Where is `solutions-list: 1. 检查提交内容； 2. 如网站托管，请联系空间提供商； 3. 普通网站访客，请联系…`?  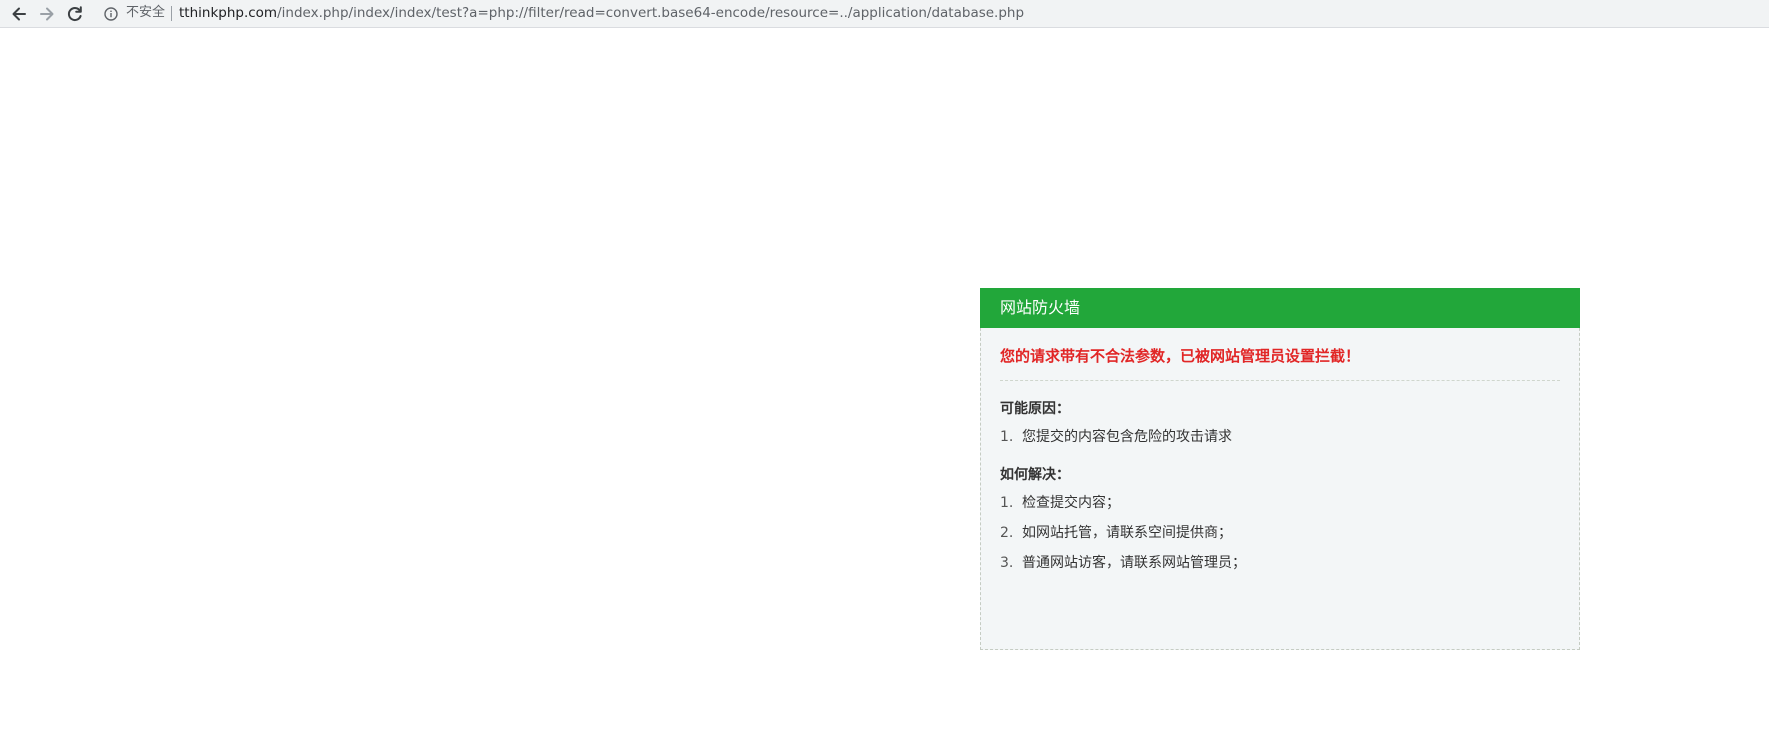 solutions-list: 1. 检查提交内容； 2. 如网站托管，请联系空间提供商； 3. 普通网站访客，请联系… is located at coordinates (1280, 533).